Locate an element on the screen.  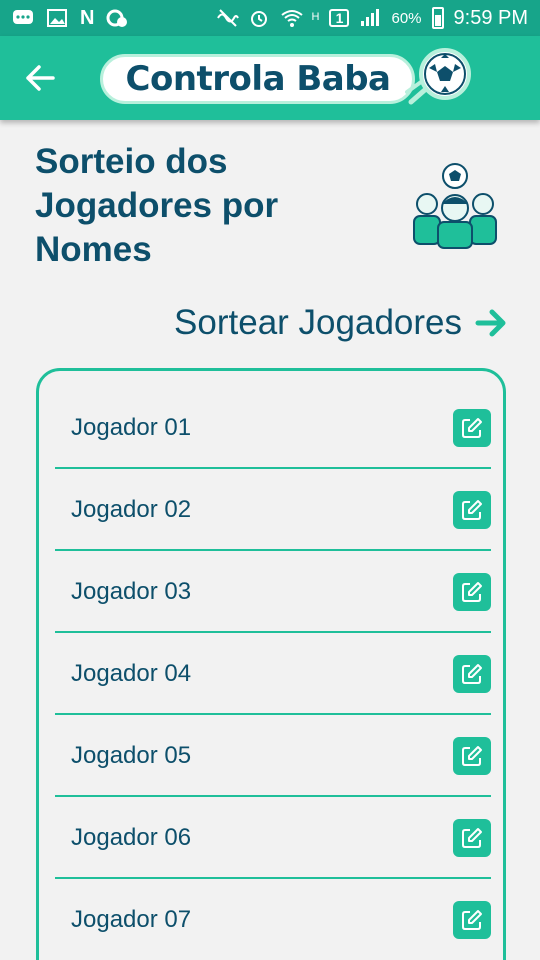
draw-players-label: Sortear Jogadores is located at coordinates (318, 322).